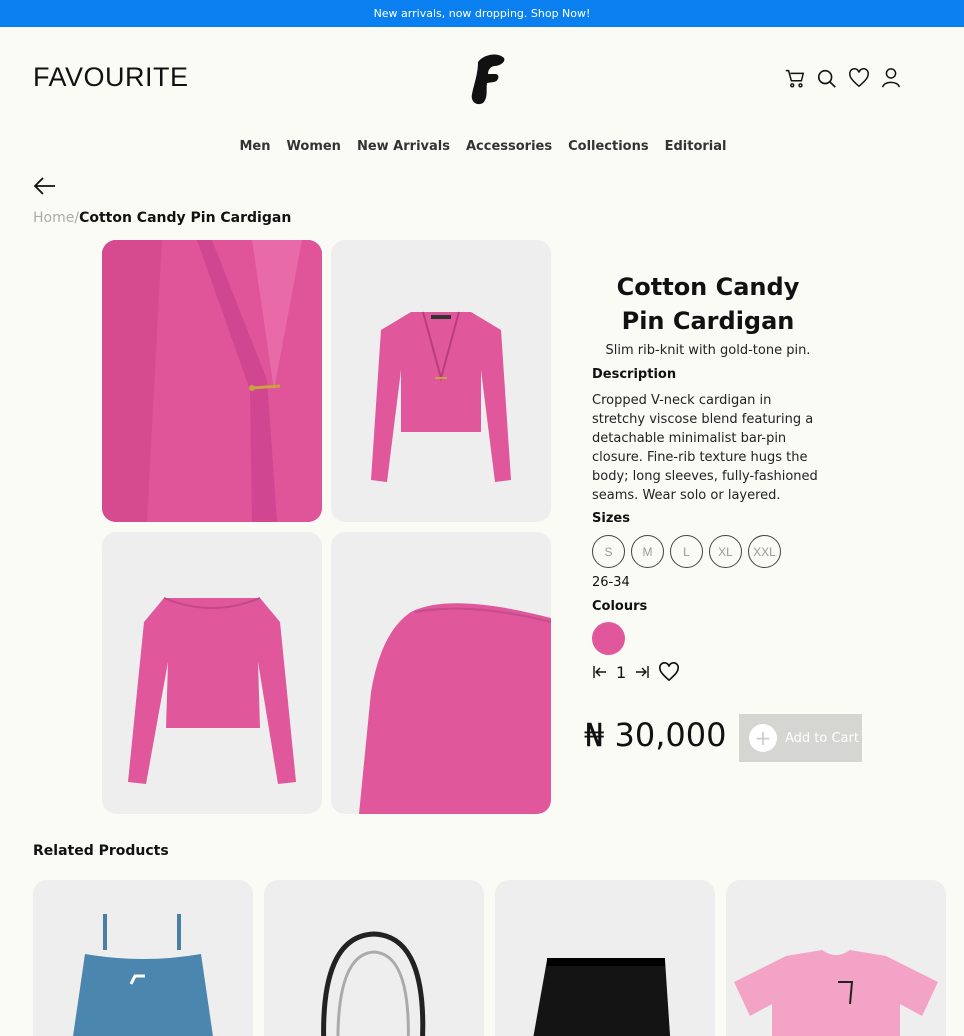 The width and height of the screenshot is (964, 1036). What do you see at coordinates (608, 638) in the screenshot?
I see `colour-swatch-pink` at bounding box center [608, 638].